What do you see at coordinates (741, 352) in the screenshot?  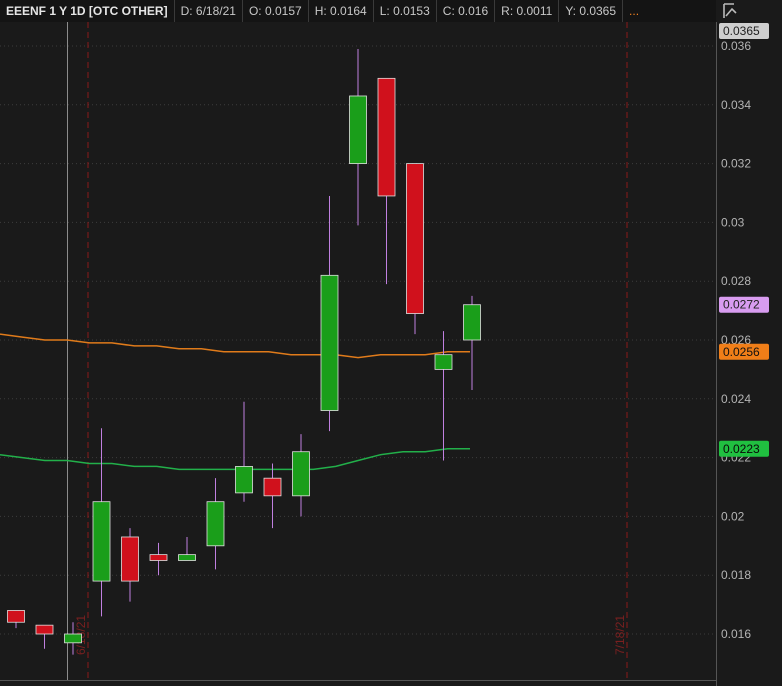 I see `price-badge-label: 0.0256` at bounding box center [741, 352].